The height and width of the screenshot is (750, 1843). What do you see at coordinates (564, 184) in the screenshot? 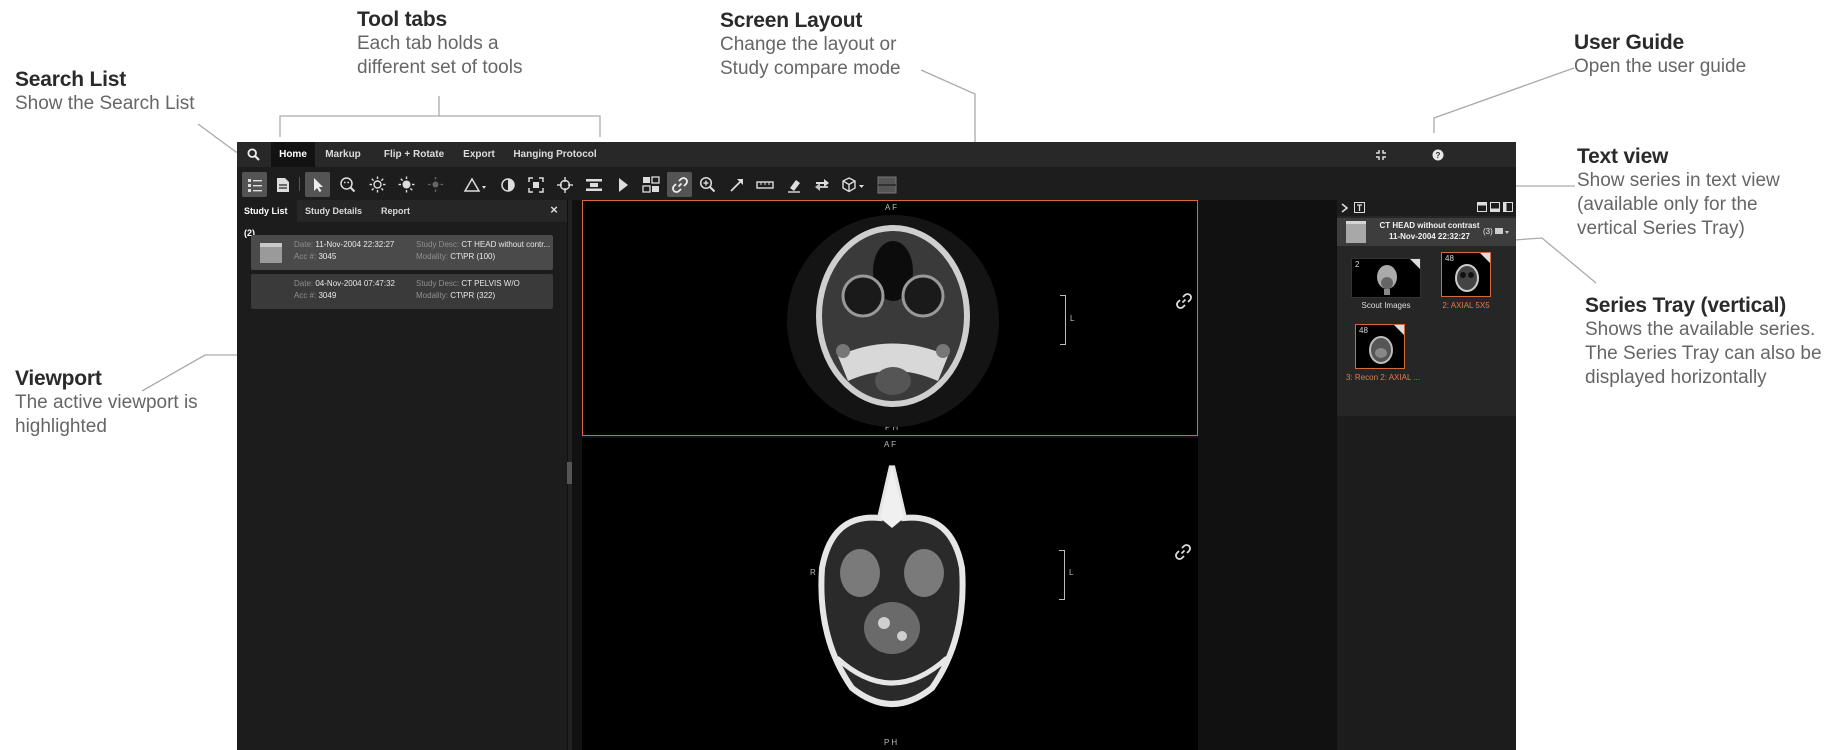
I see `crosshair-button` at bounding box center [564, 184].